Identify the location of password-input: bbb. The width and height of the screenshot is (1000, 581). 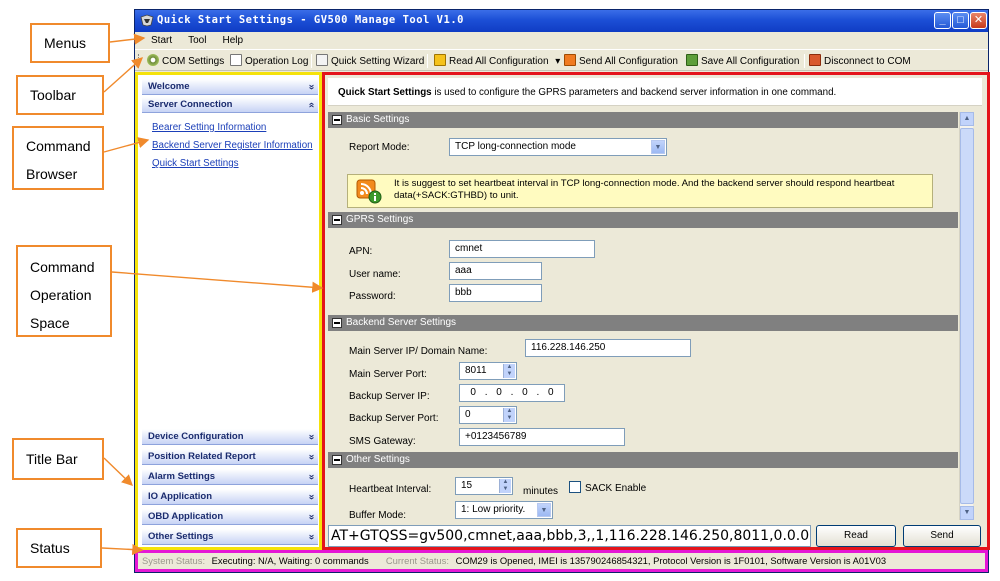
(495, 293).